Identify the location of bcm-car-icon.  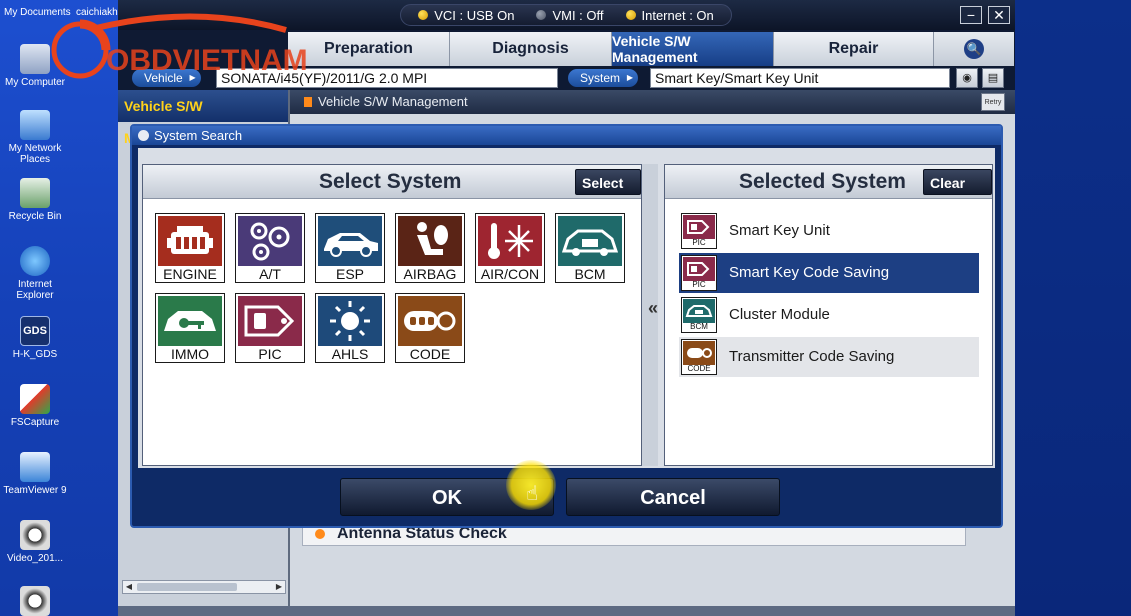
(590, 241).